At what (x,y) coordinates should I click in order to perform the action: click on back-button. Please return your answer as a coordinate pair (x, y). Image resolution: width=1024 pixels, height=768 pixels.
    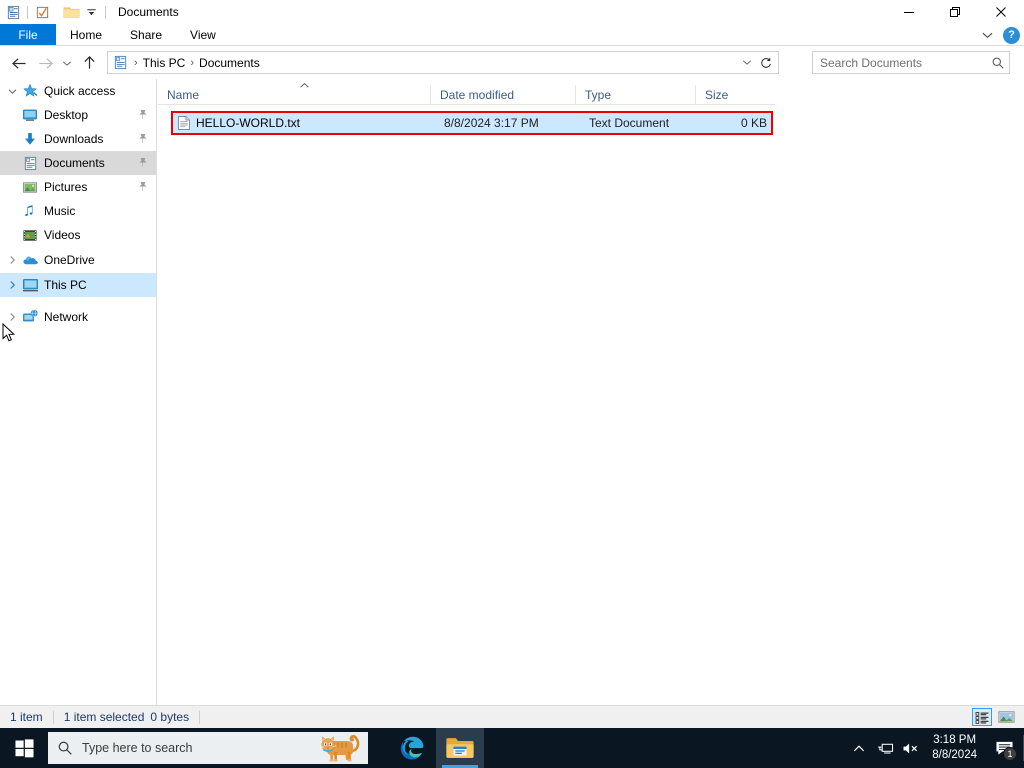
    Looking at the image, I should click on (19, 63).